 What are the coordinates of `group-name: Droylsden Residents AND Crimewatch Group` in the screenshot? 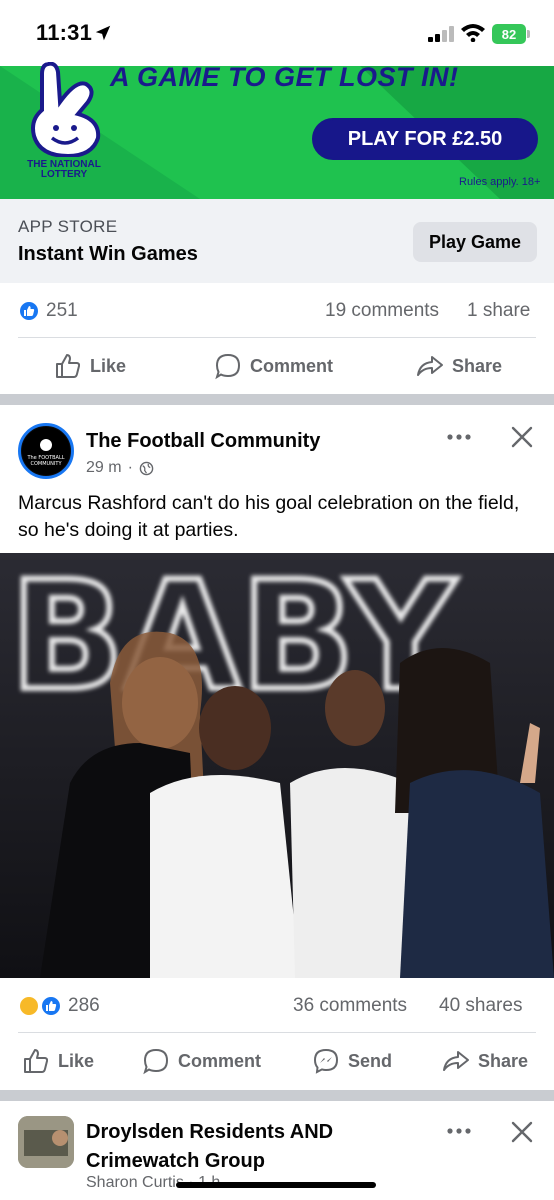 It's located at (251, 1147).